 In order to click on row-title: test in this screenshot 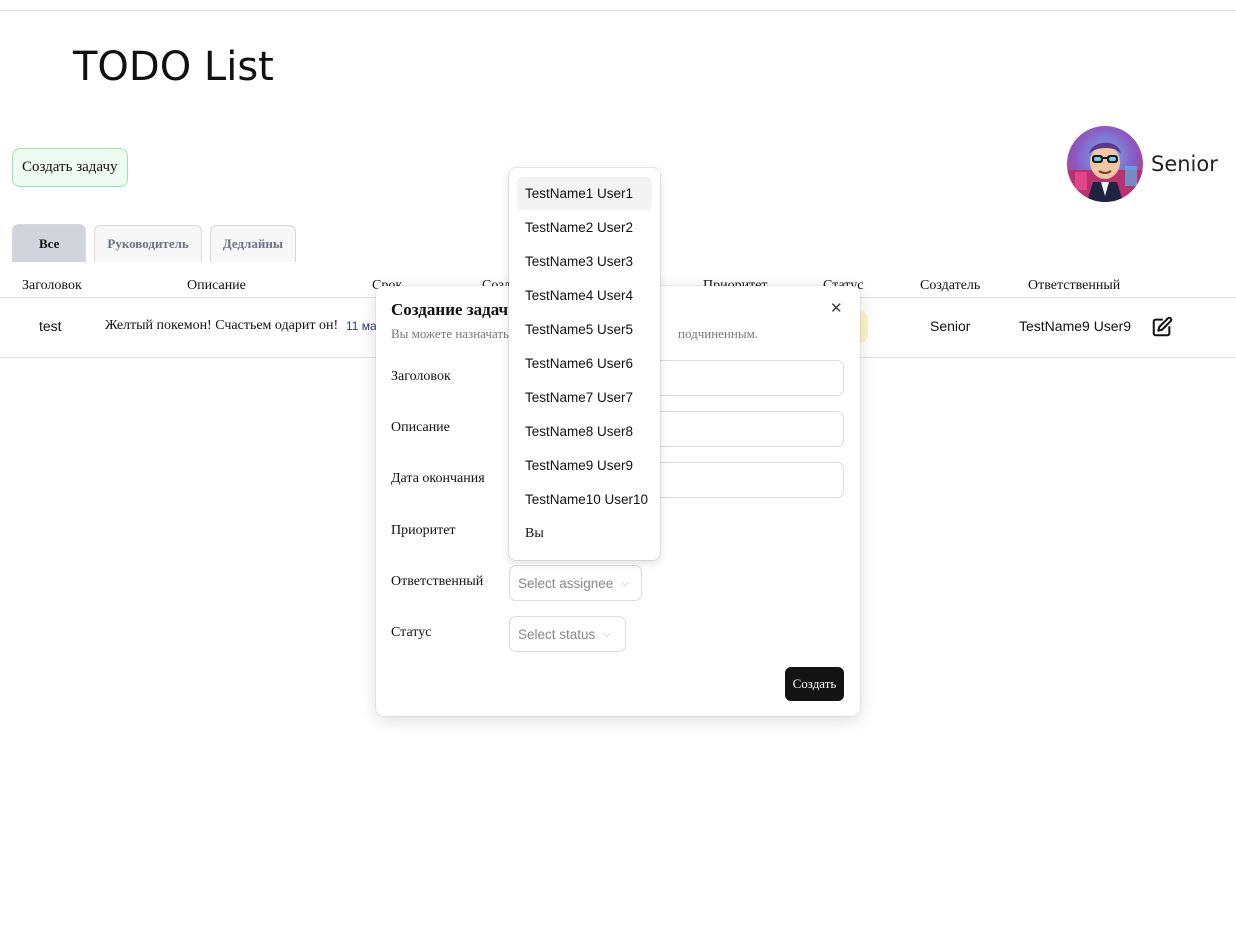, I will do `click(50, 326)`.